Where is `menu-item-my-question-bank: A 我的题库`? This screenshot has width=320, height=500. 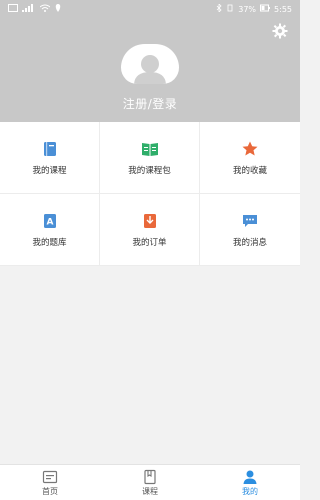
menu-item-my-question-bank: A 我的题库 is located at coordinates (50, 230).